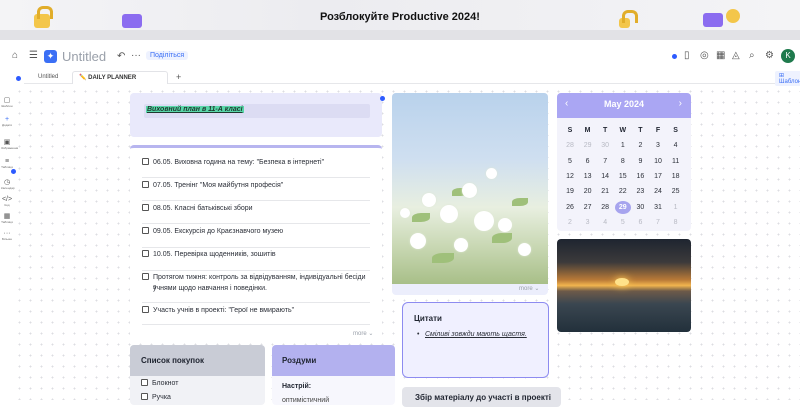  Describe the element at coordinates (13, 171) in the screenshot. I see `rail-indicator-dot` at that location.